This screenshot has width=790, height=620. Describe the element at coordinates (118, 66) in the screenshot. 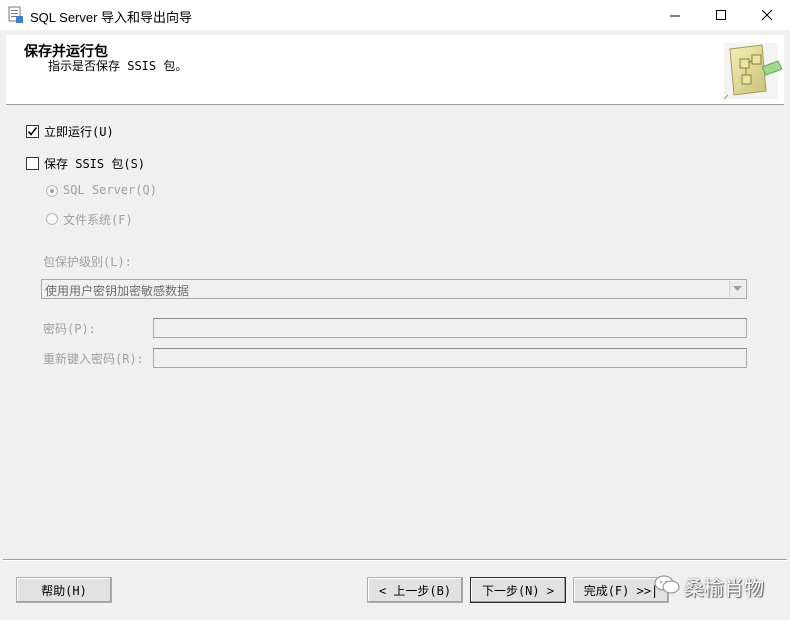

I see `page-subtitle: 指示是否保存 SSIS 包。` at that location.